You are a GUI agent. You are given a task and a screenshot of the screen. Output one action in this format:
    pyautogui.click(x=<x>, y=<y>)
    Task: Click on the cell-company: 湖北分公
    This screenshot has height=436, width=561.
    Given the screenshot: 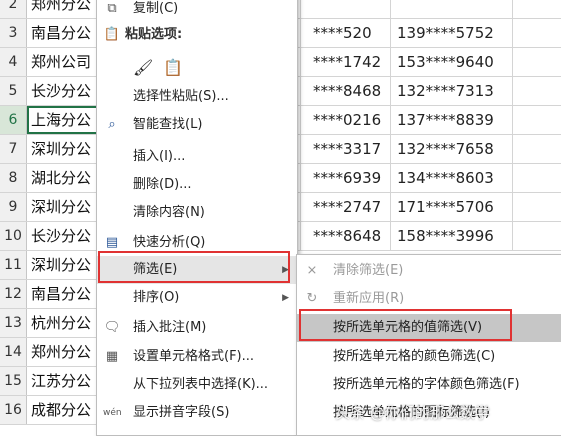 What is the action you would take?
    pyautogui.click(x=64, y=178)
    